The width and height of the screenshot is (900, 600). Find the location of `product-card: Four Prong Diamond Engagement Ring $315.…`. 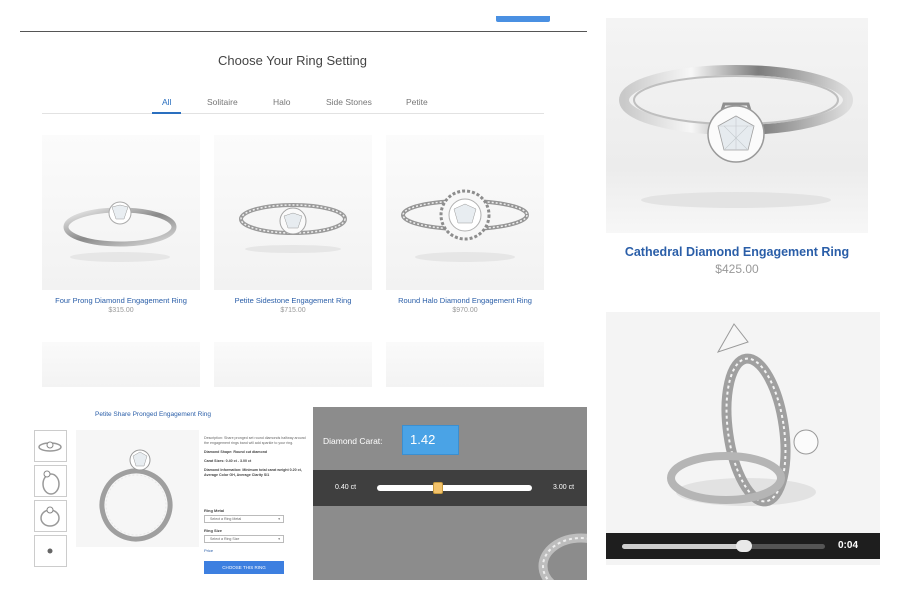

product-card: Four Prong Diamond Engagement Ring $315.… is located at coordinates (121, 230).